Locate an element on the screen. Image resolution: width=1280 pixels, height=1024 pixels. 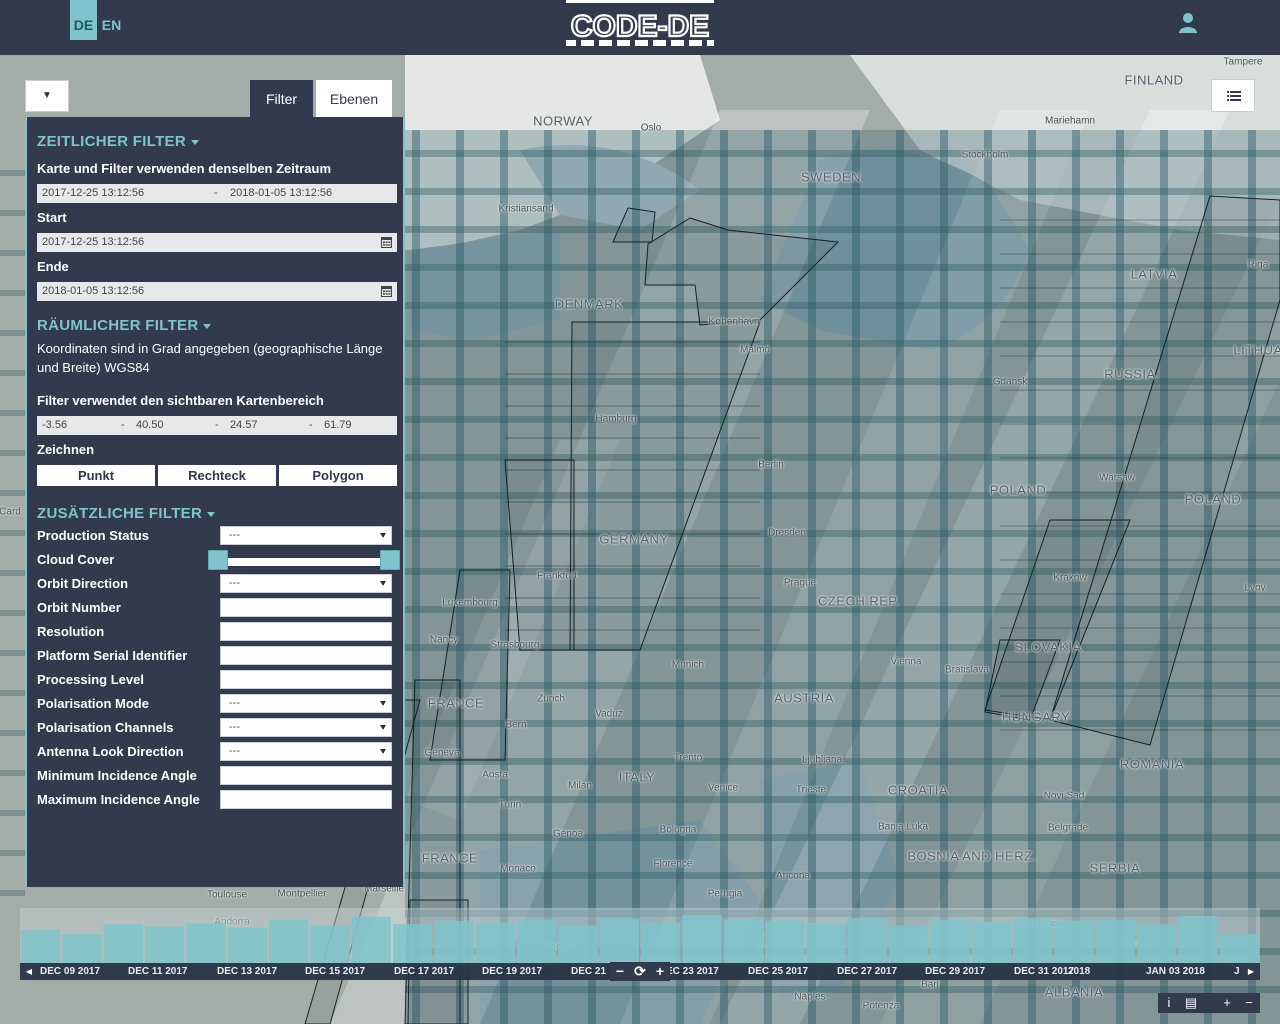
draw-point-button: Punkt is located at coordinates (96, 475).